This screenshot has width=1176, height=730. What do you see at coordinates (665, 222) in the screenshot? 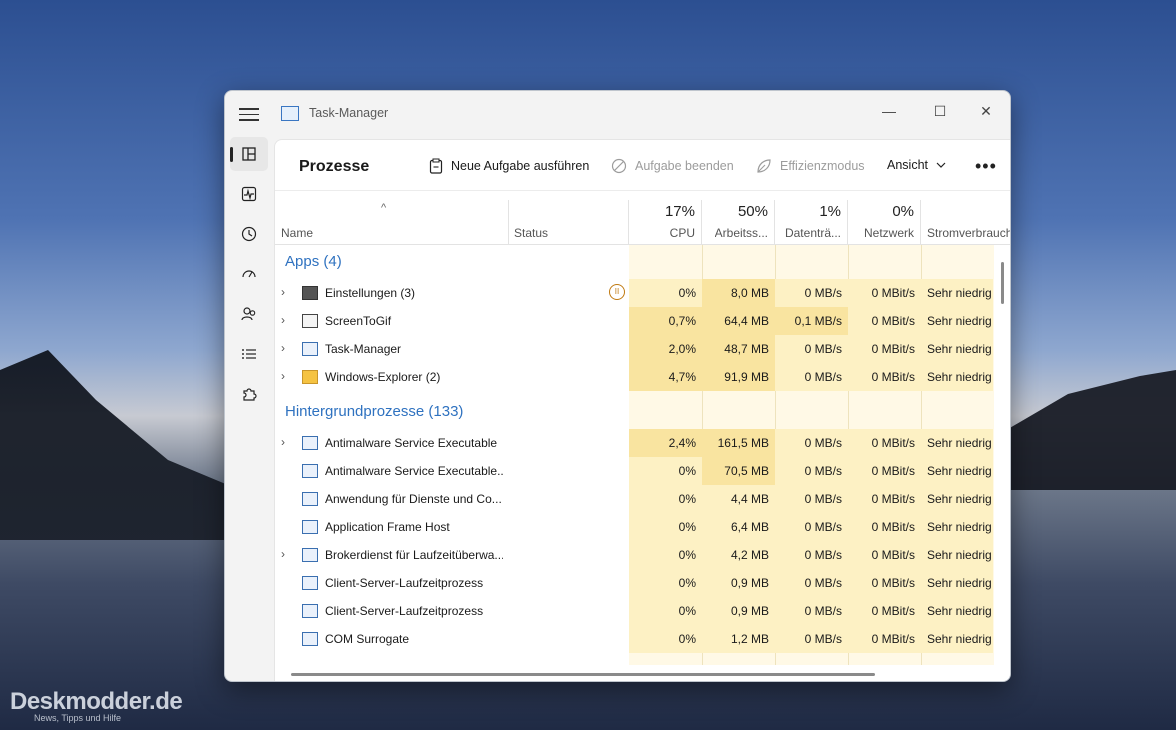
I see `column-cpu: 17% CPU` at bounding box center [665, 222].